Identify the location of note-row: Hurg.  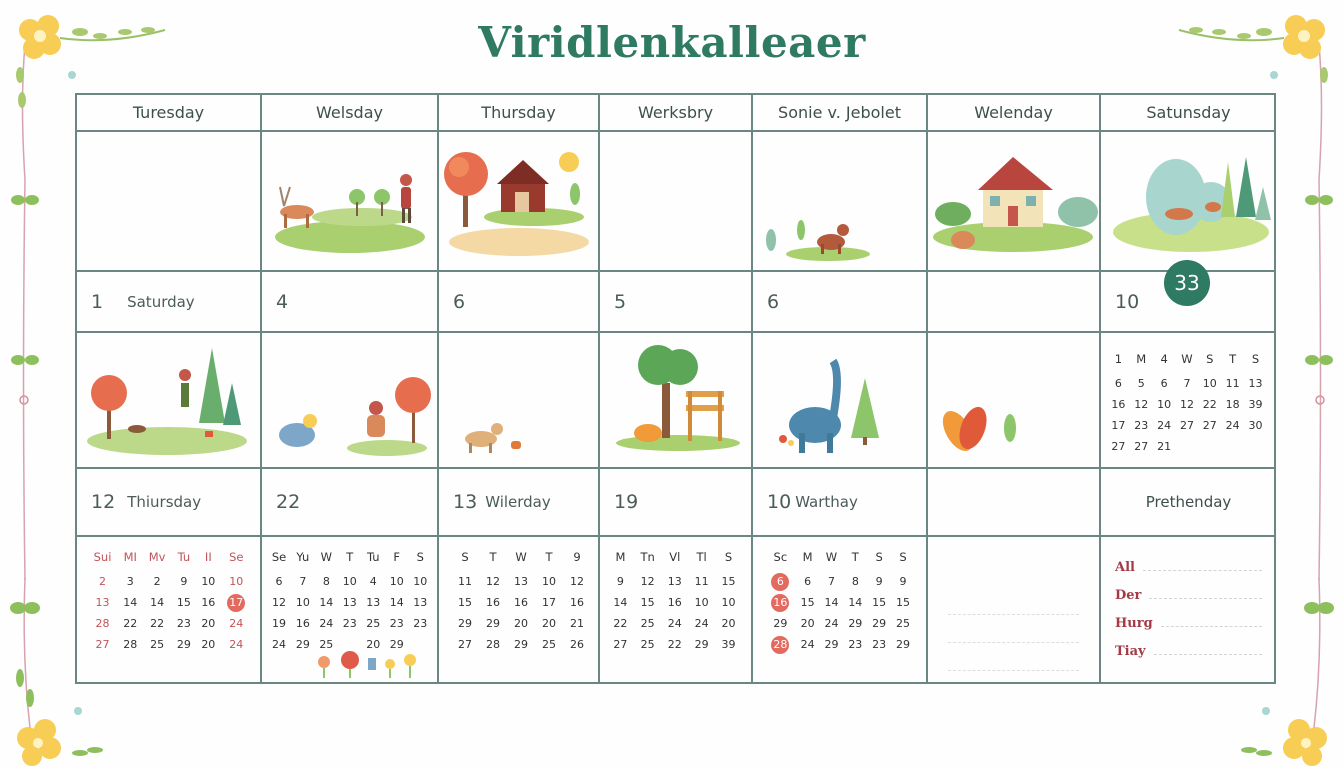
(1188, 617).